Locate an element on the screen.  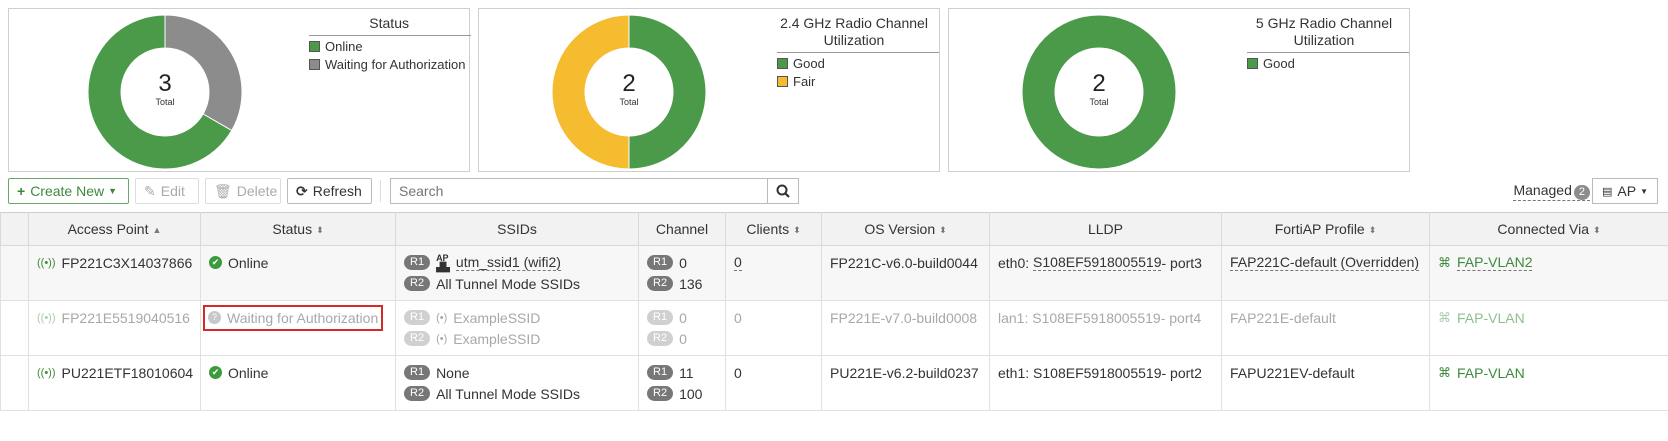
os-version-cell: FP221E-v7.0-build0008 is located at coordinates (905, 328).